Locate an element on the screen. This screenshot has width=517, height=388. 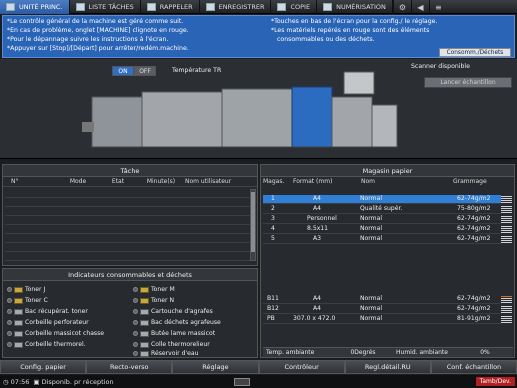
job-scrollbar is located at coordinates (253, 225).